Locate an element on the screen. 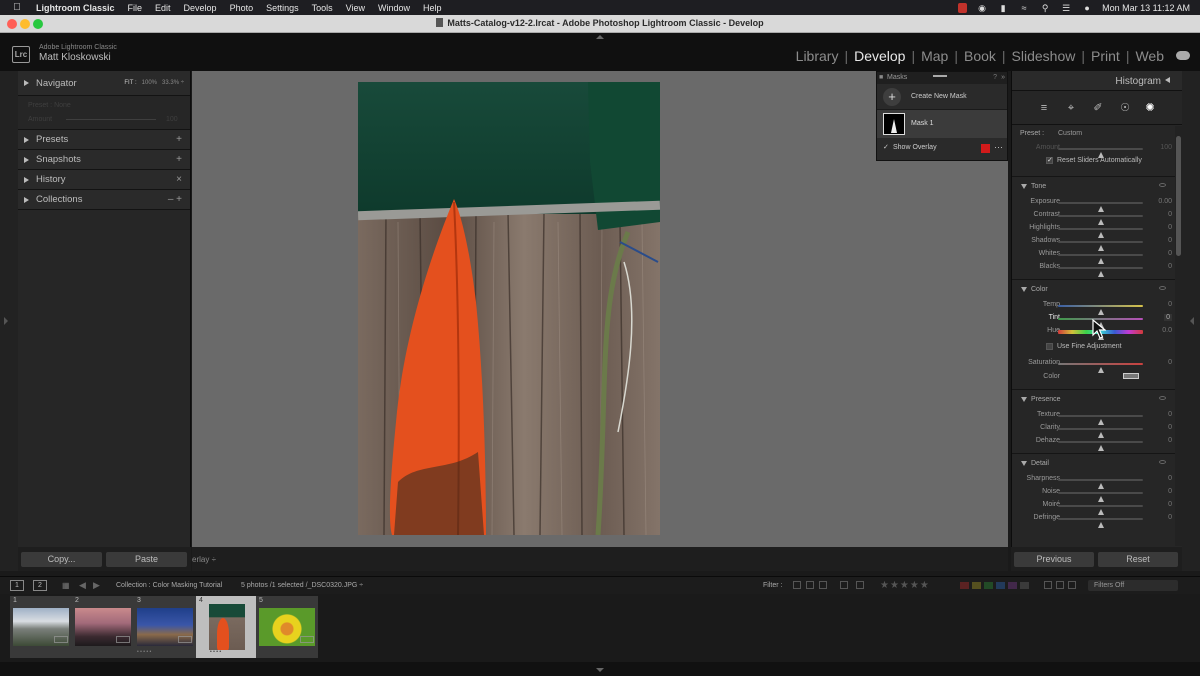  plus-icon: + is located at coordinates (892, 97).